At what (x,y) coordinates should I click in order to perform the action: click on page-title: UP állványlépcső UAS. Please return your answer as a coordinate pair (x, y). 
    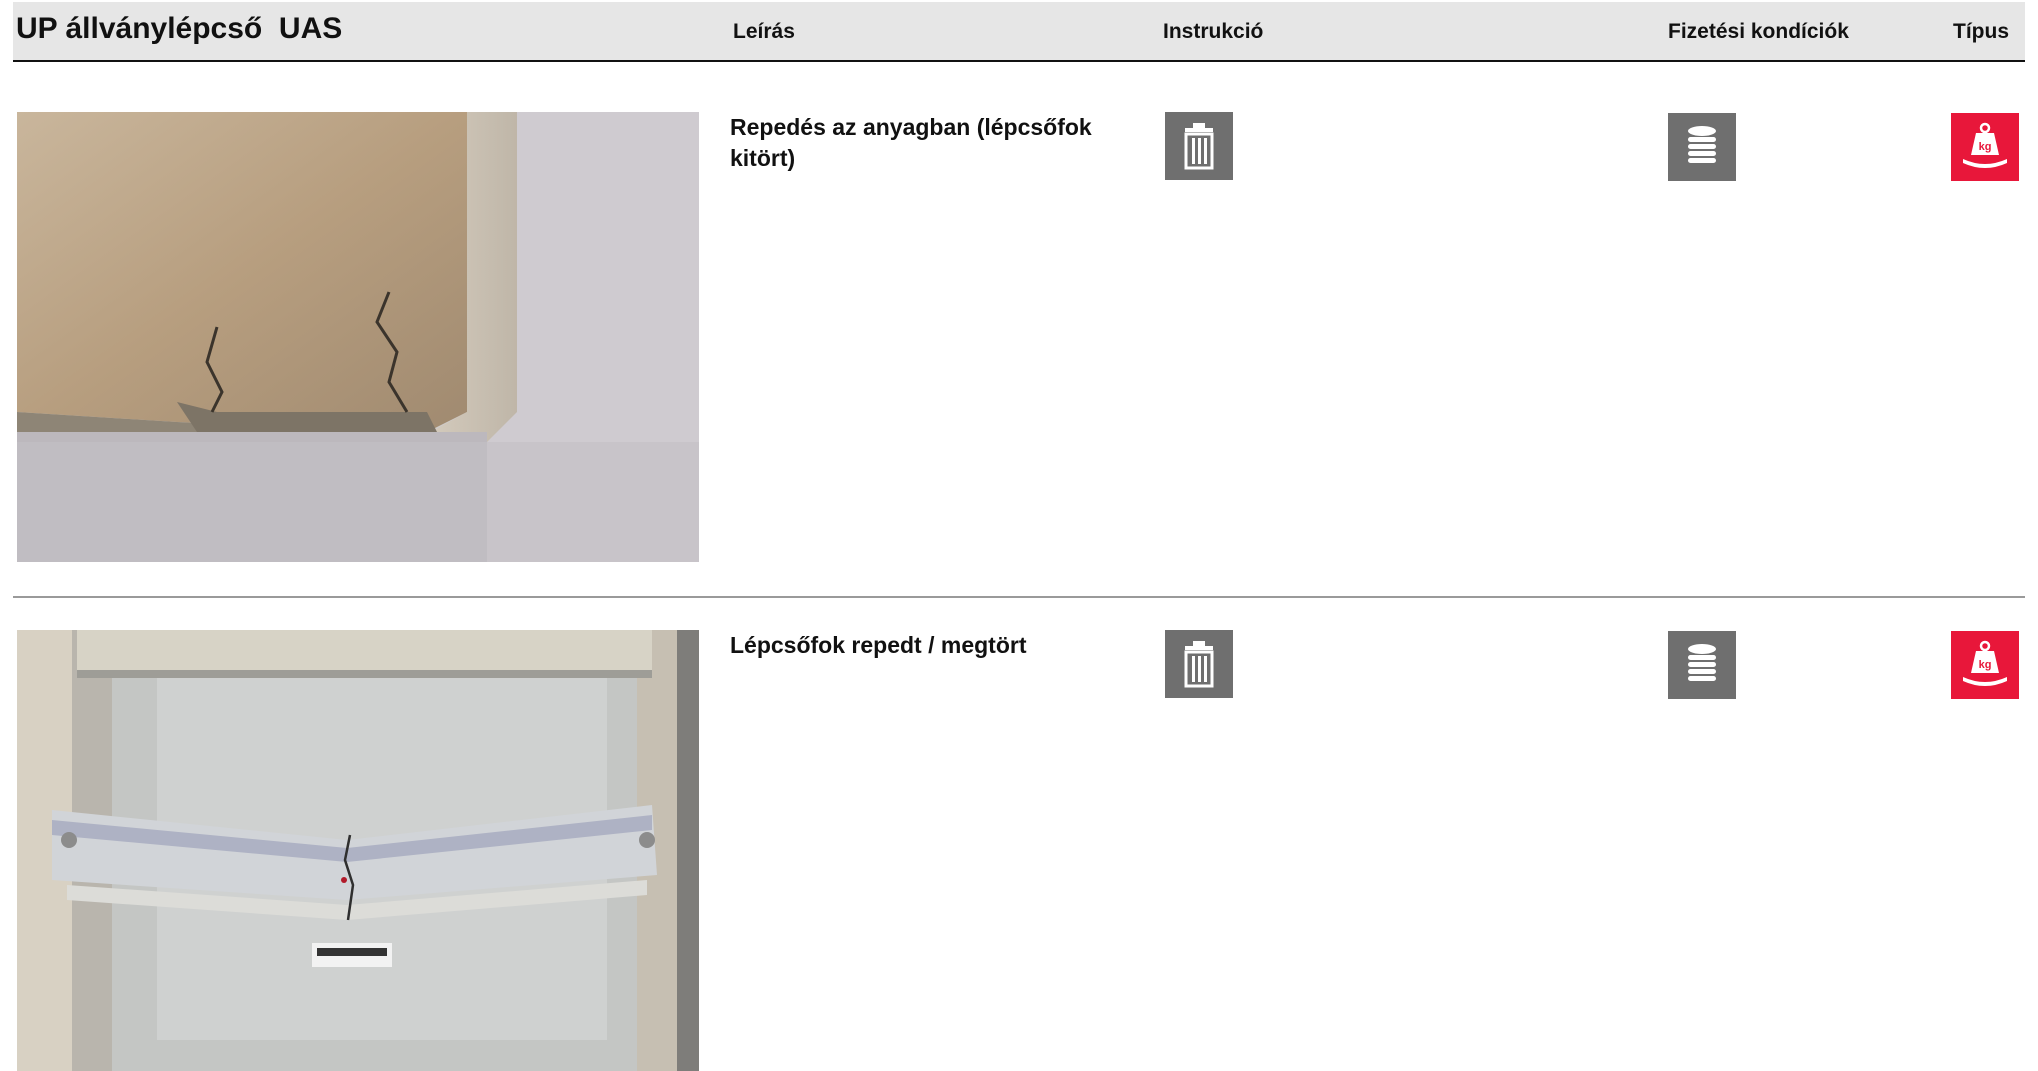
    Looking at the image, I should click on (179, 28).